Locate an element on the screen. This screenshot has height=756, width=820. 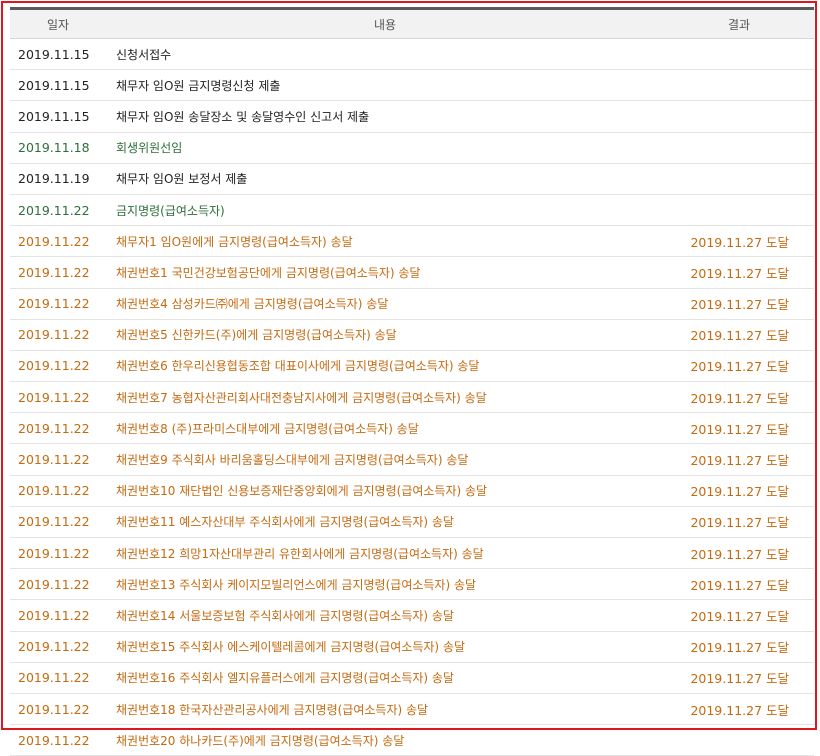
row-content: 채권번호5 신한카드(주)에게 금지명령(급여소득자) 송달 is located at coordinates (256, 335).